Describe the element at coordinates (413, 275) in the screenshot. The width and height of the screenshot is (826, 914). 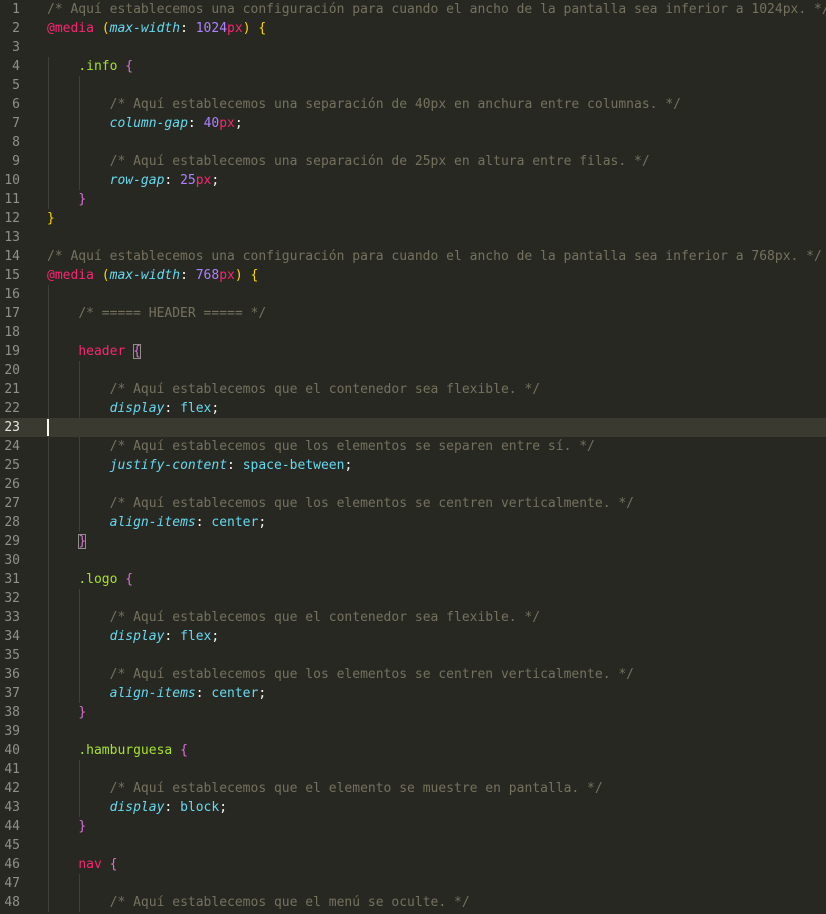
I see `code-line: 15 @media (max-width: 768px) {` at that location.